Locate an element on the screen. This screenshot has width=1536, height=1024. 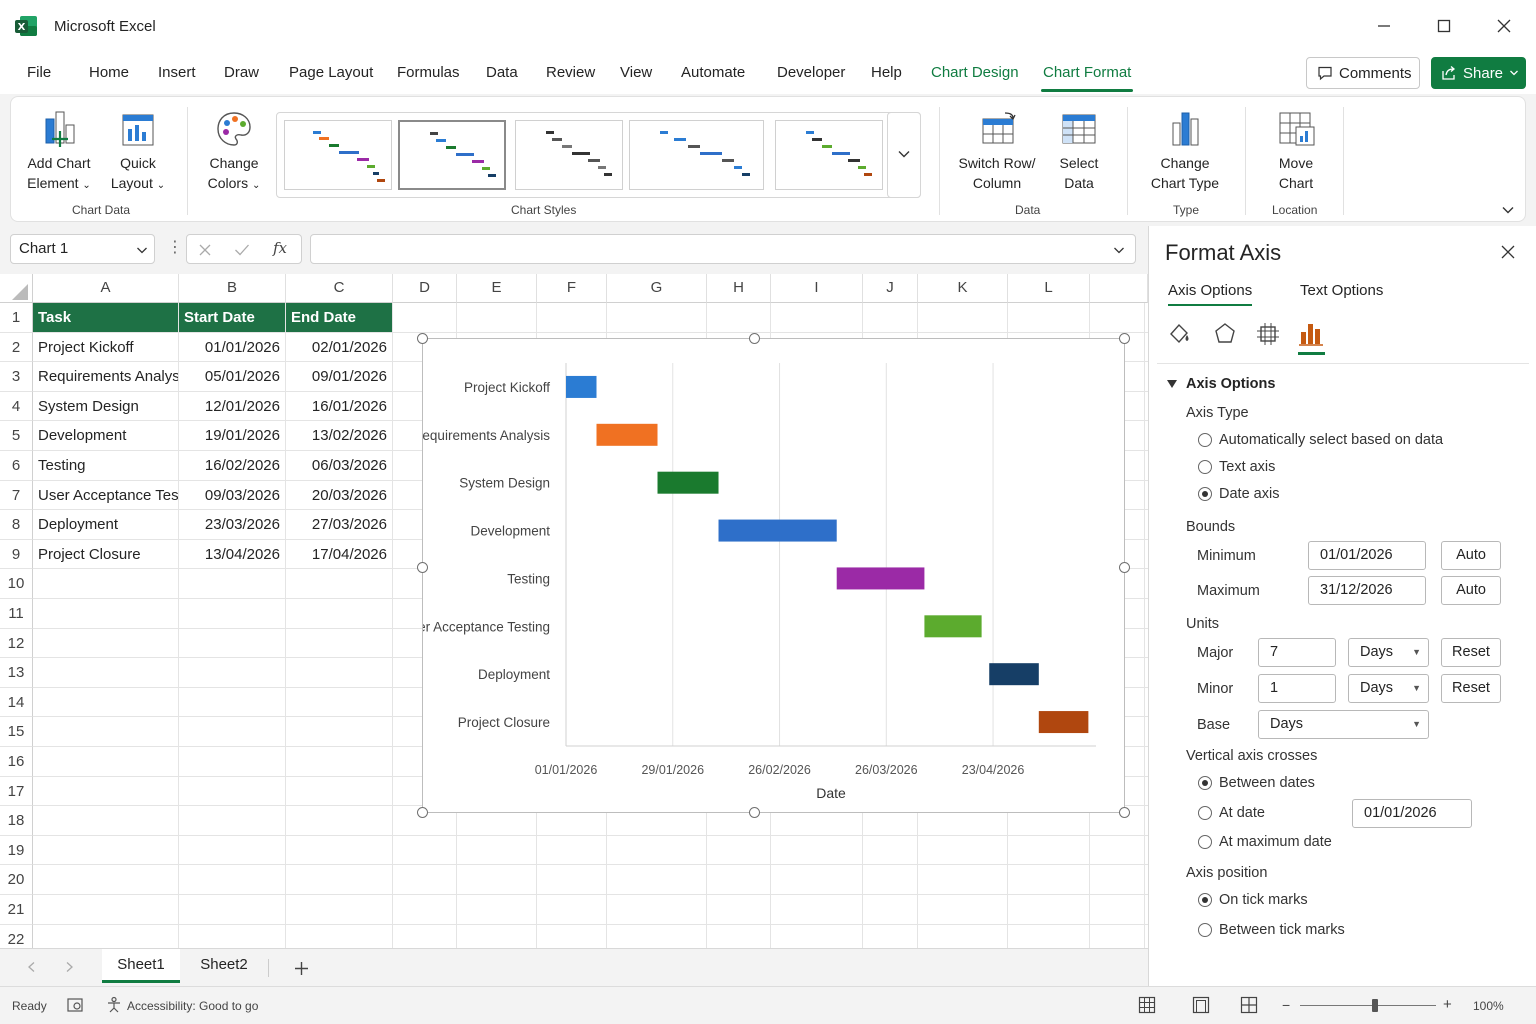
table-cell: 06/03/2026 is located at coordinates (339, 466).